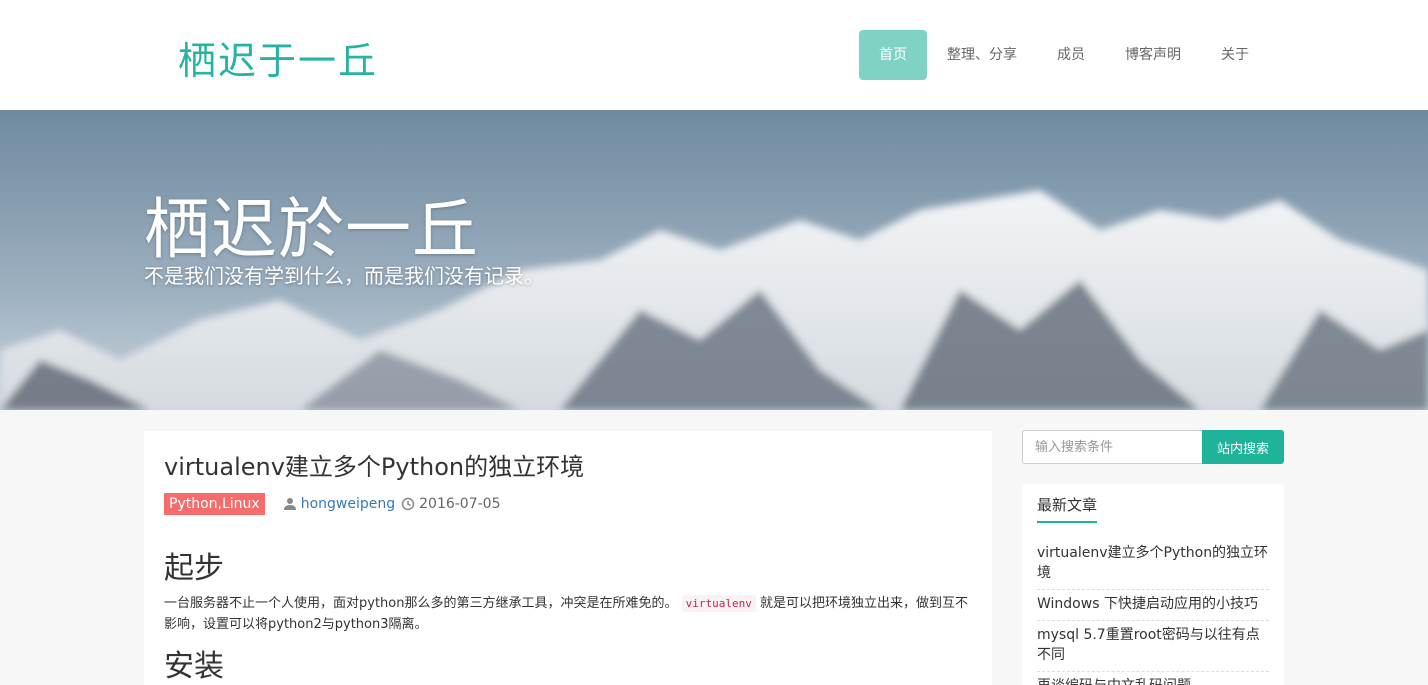 This screenshot has width=1428, height=685. I want to click on search-input, so click(1112, 447).